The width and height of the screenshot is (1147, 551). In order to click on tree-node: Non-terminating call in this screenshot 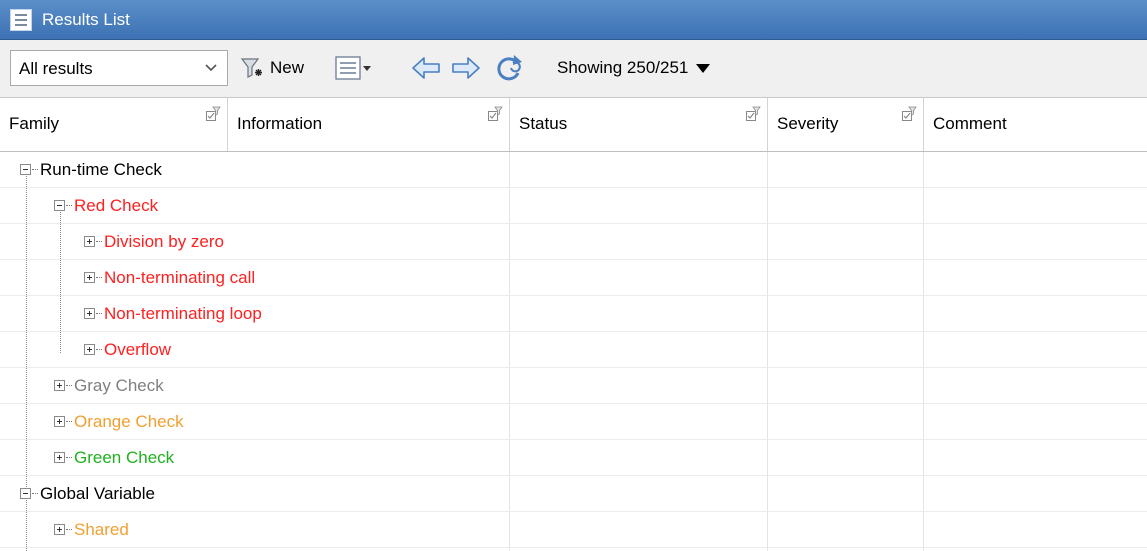, I will do `click(169, 277)`.